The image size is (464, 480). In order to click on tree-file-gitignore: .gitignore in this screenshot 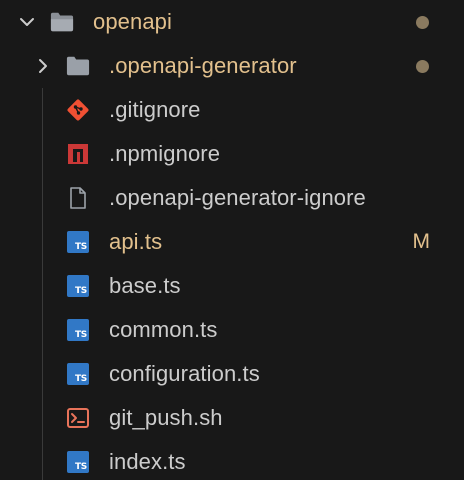, I will do `click(232, 110)`.